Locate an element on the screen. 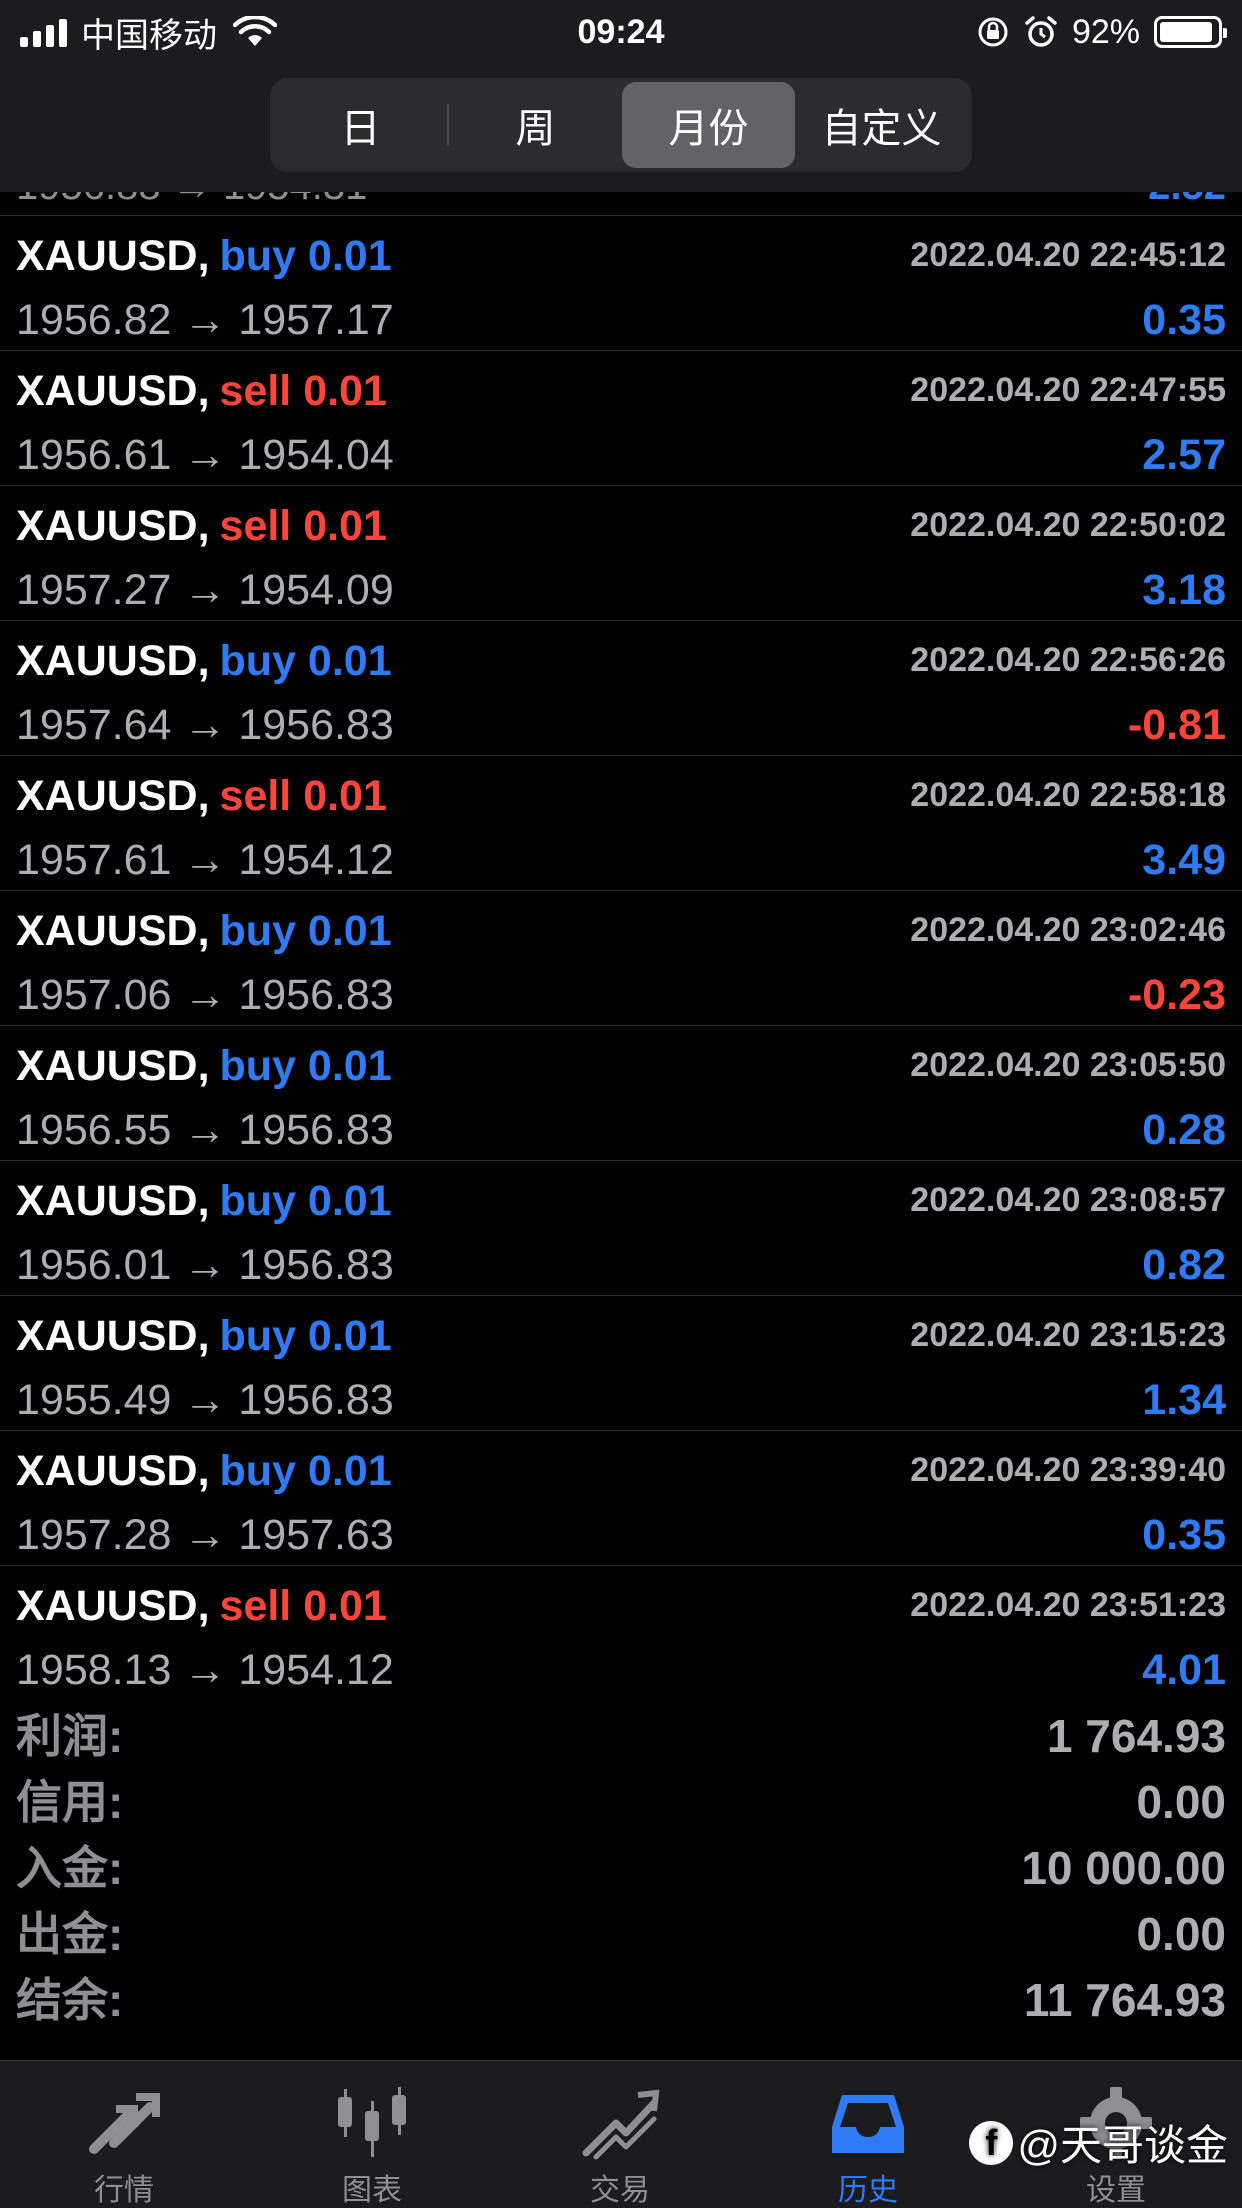 Image resolution: width=1242 pixels, height=2208 pixels. watermark-text: @天哥谈金 is located at coordinates (1122, 2145).